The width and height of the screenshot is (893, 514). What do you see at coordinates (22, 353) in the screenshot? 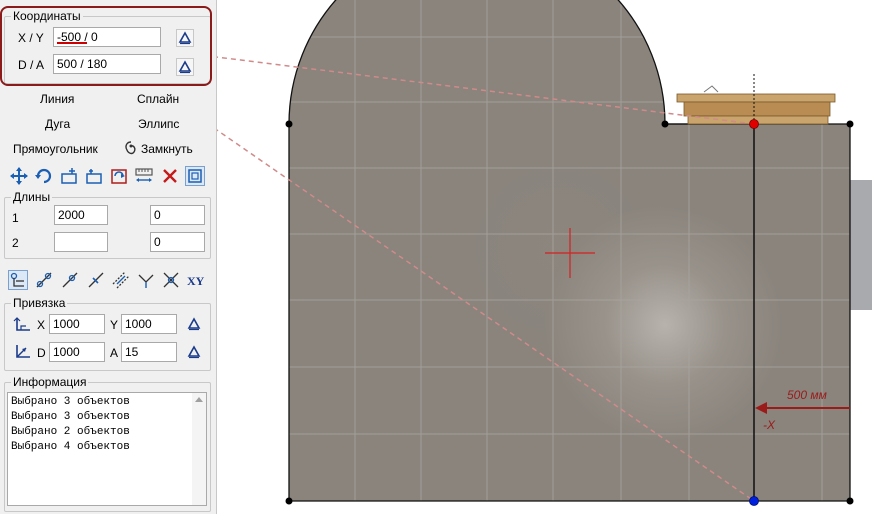
I see `snap-angle-icon` at bounding box center [22, 353].